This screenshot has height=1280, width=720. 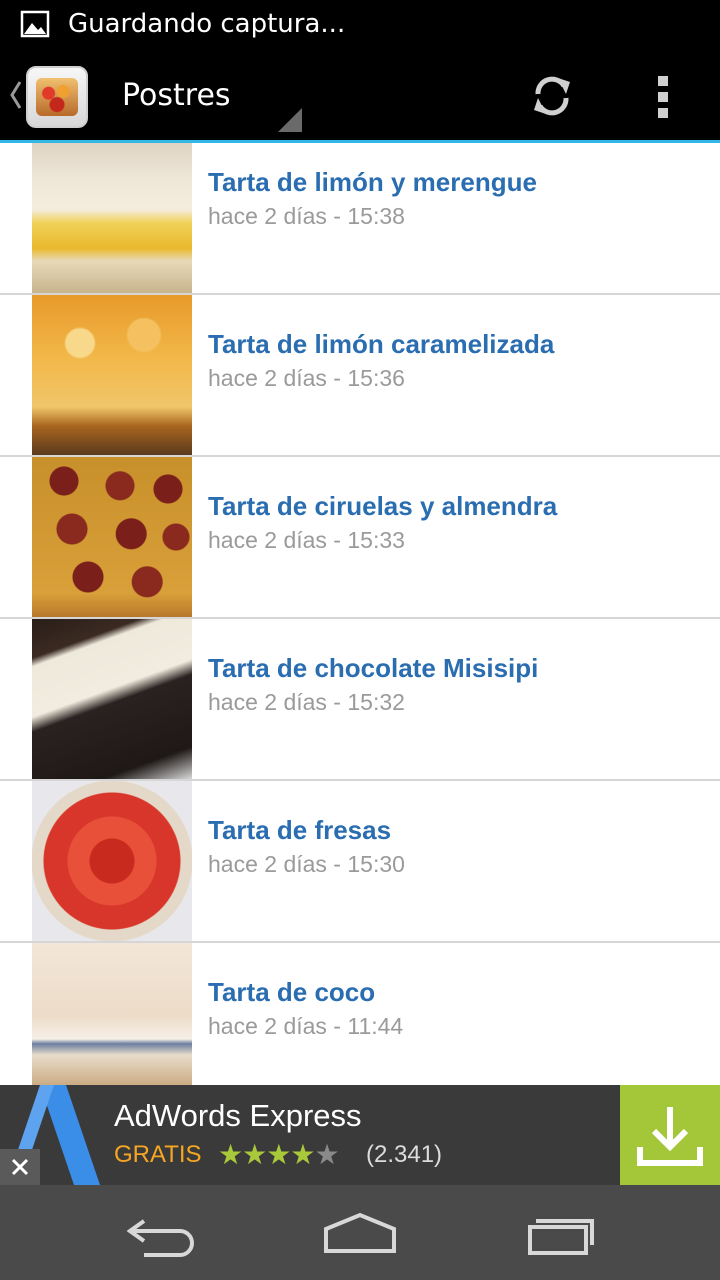 I want to click on recipe-title: Tarta de coco, so click(x=291, y=992).